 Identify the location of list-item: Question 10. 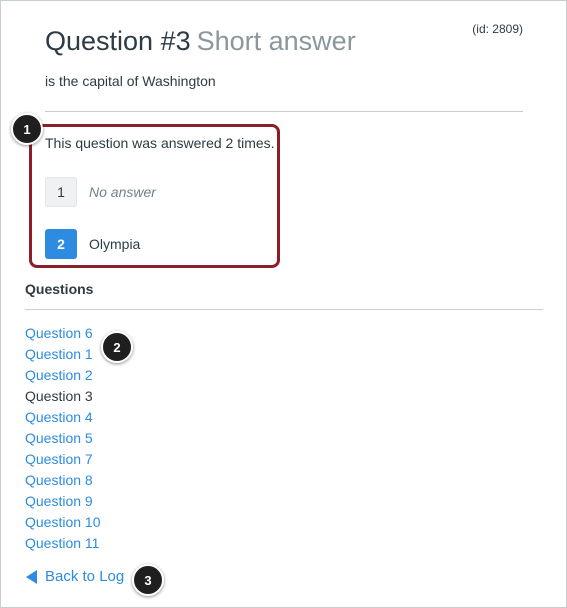
(63, 523).